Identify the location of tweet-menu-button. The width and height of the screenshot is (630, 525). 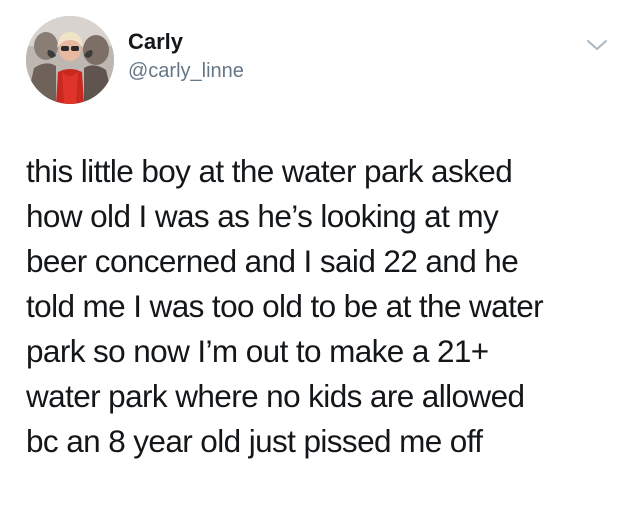
(597, 45).